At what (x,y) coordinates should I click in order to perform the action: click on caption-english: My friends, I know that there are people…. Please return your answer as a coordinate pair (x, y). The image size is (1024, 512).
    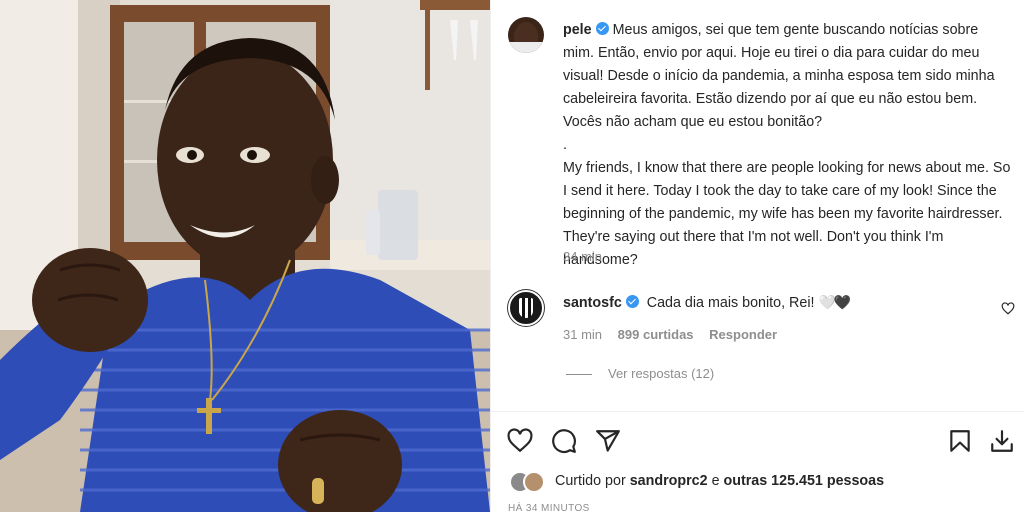
    Looking at the image, I should click on (787, 214).